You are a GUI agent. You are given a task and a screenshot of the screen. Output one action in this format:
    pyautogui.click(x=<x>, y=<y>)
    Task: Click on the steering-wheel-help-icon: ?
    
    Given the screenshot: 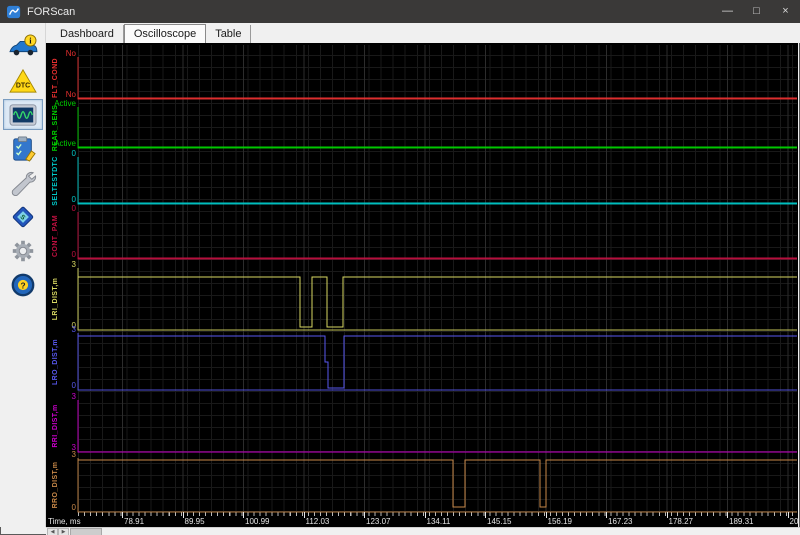 What is the action you would take?
    pyautogui.click(x=22, y=284)
    